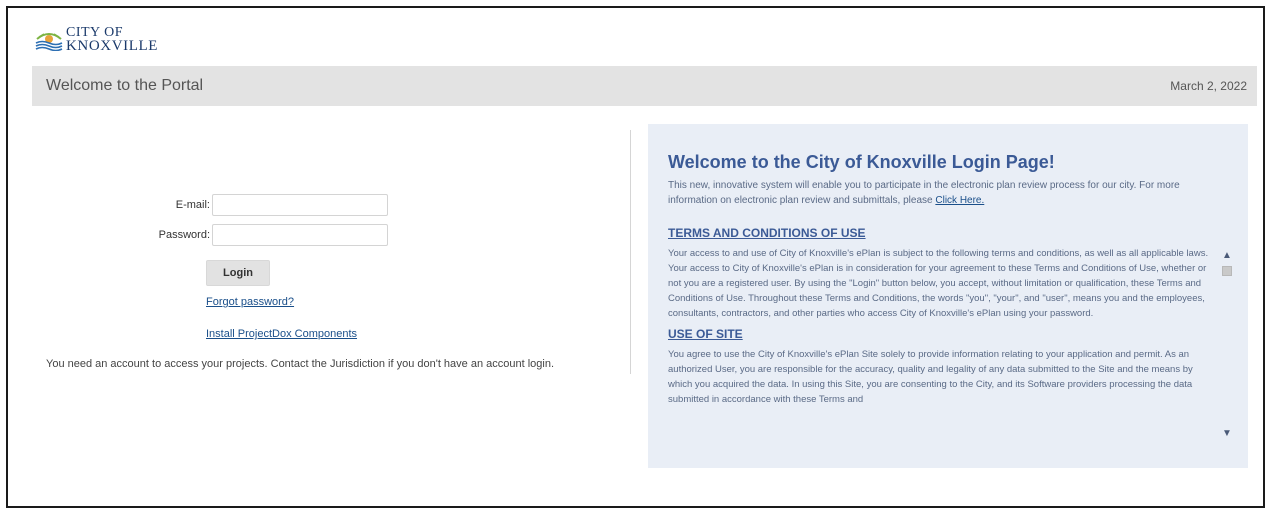 The height and width of the screenshot is (514, 1271). What do you see at coordinates (49, 42) in the screenshot?
I see `sun-water-logo-icon` at bounding box center [49, 42].